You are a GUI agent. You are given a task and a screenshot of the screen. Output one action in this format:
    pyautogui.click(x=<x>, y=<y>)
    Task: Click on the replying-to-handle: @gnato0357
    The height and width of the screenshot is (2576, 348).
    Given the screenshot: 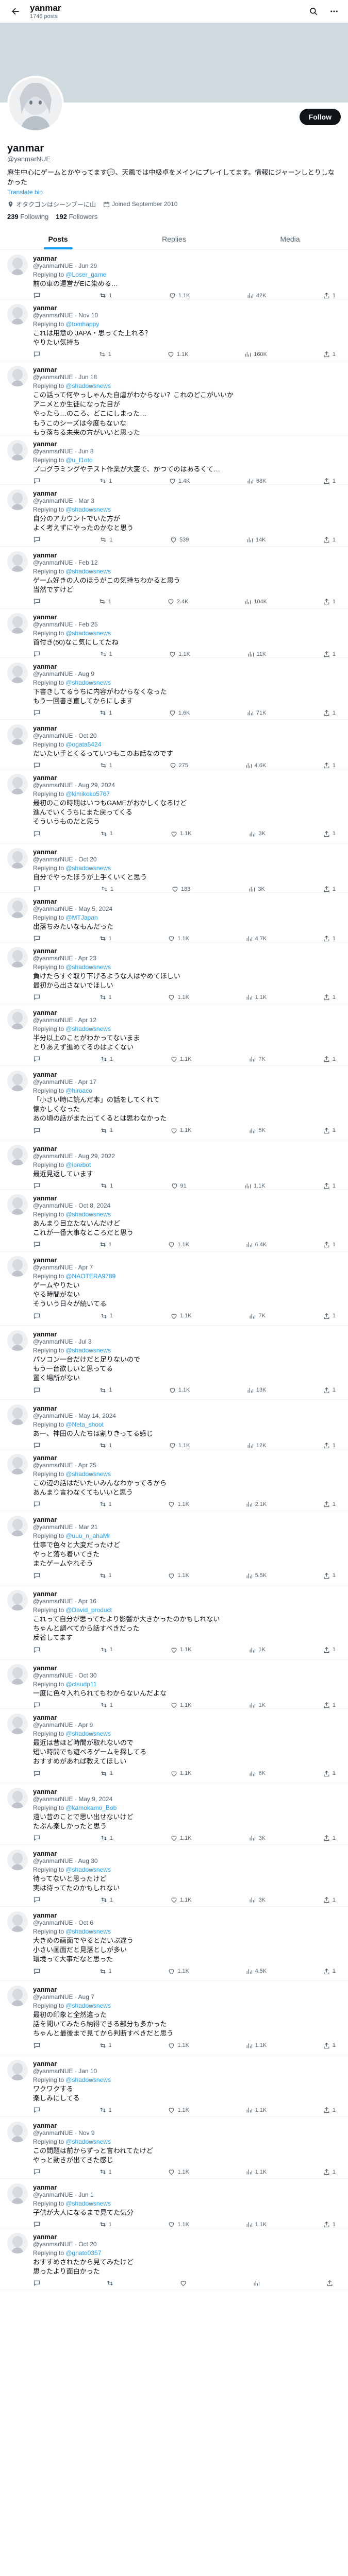 What is the action you would take?
    pyautogui.click(x=83, y=2253)
    